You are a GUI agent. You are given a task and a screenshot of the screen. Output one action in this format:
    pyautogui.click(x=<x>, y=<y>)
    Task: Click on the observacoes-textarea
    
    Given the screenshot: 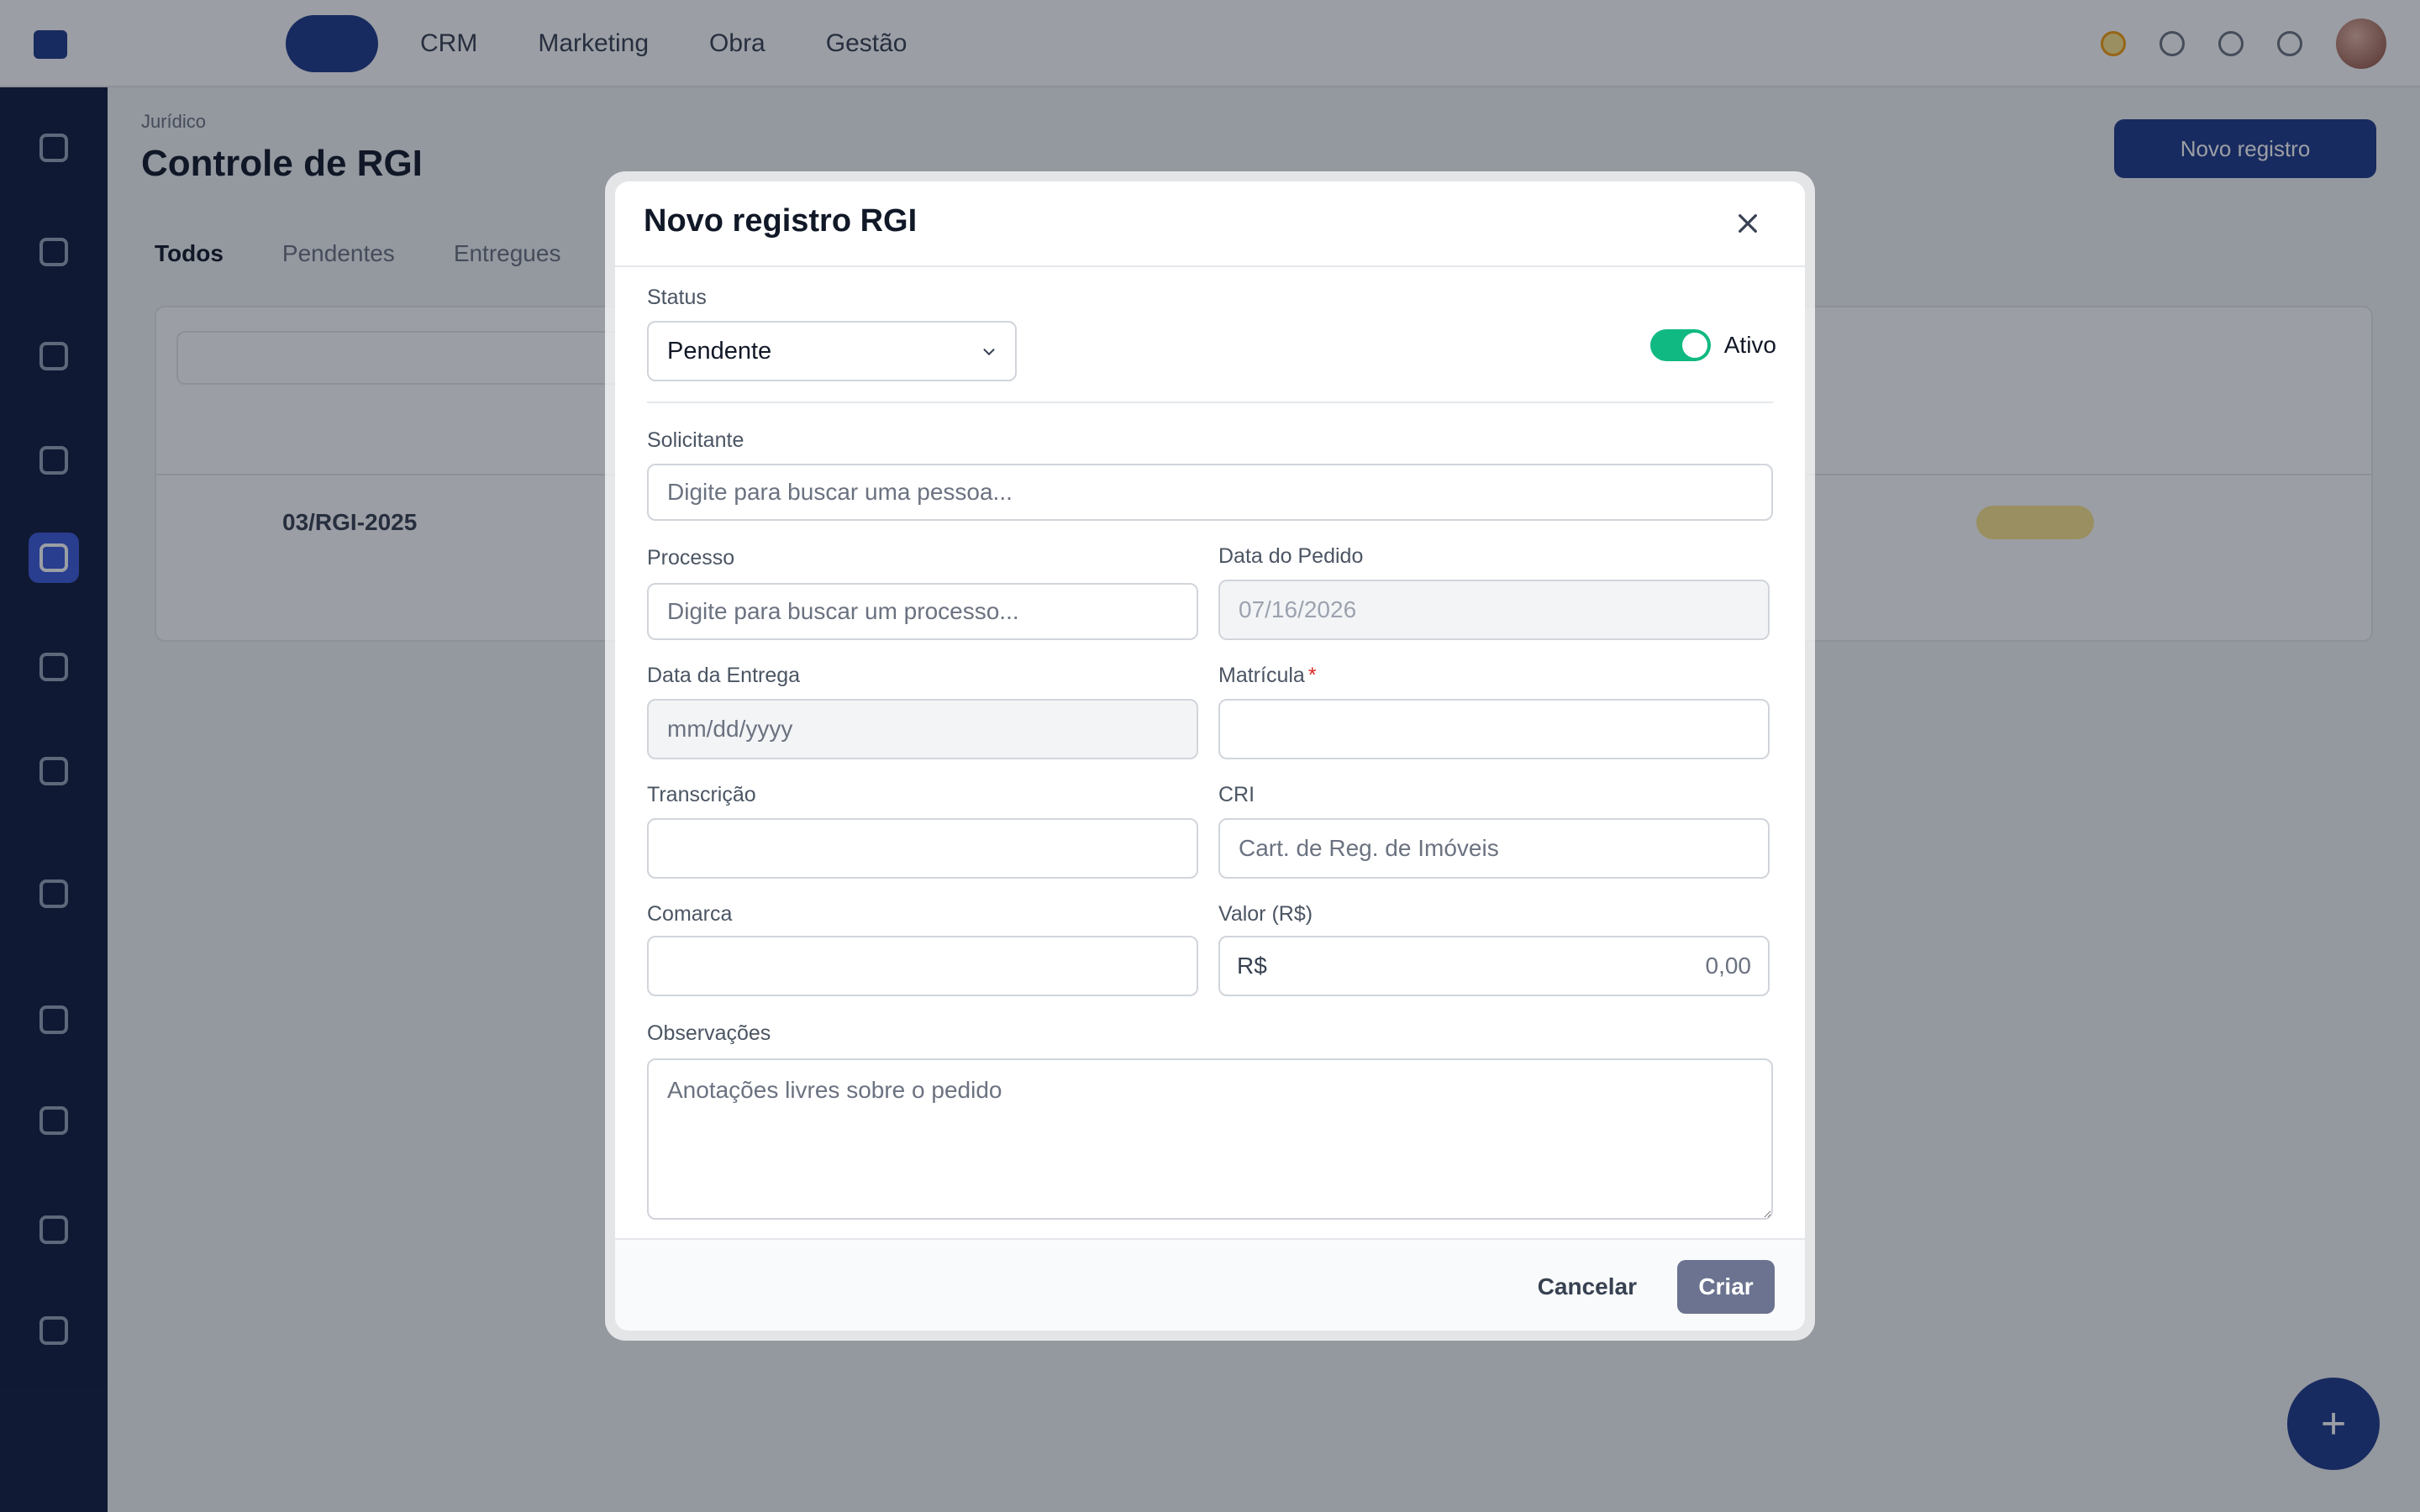 What is the action you would take?
    pyautogui.click(x=1210, y=1139)
    